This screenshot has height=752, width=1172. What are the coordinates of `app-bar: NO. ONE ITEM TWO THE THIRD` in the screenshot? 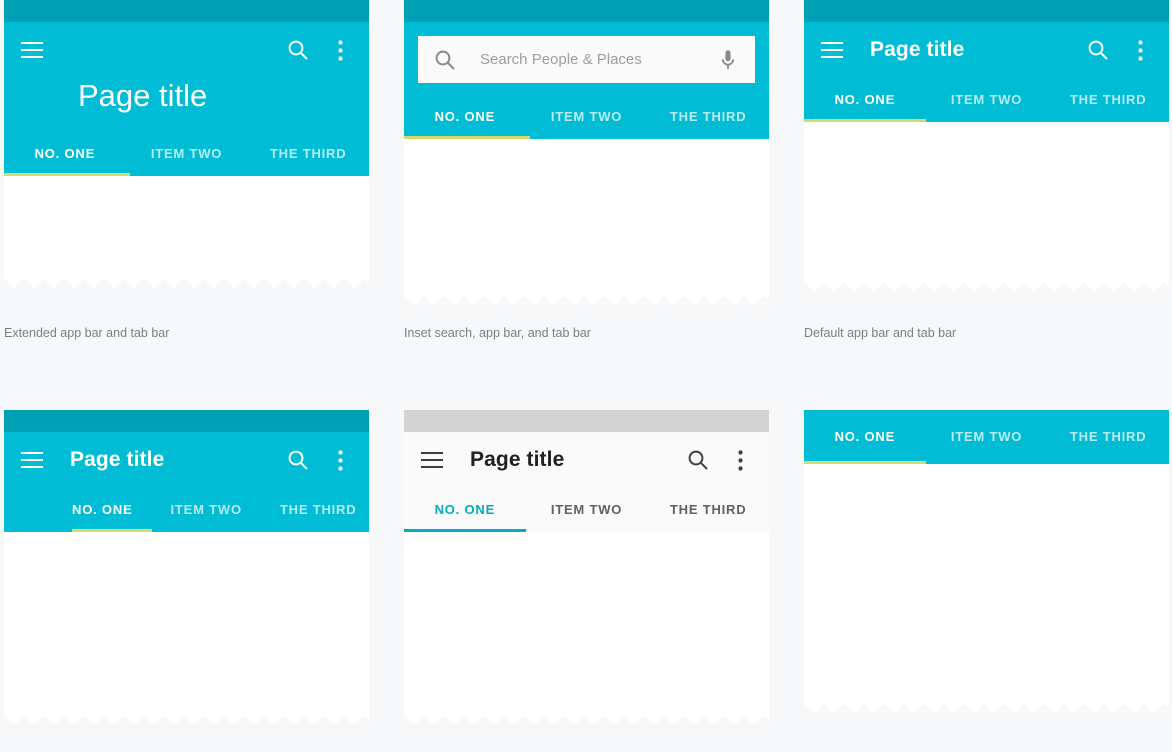 It's located at (986, 437).